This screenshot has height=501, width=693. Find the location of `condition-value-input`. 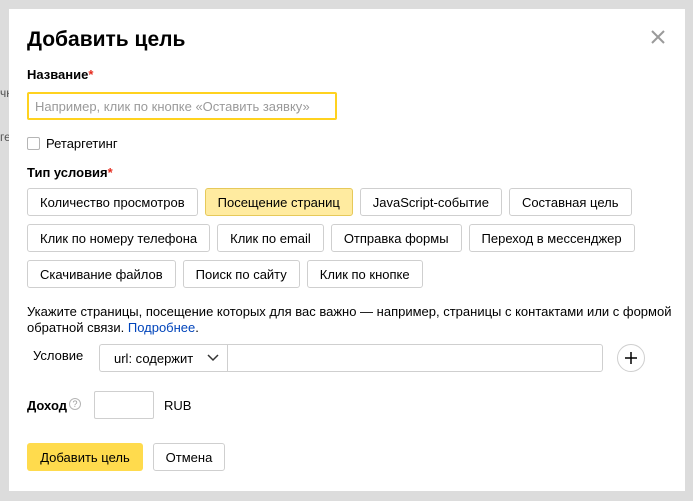

condition-value-input is located at coordinates (415, 358).